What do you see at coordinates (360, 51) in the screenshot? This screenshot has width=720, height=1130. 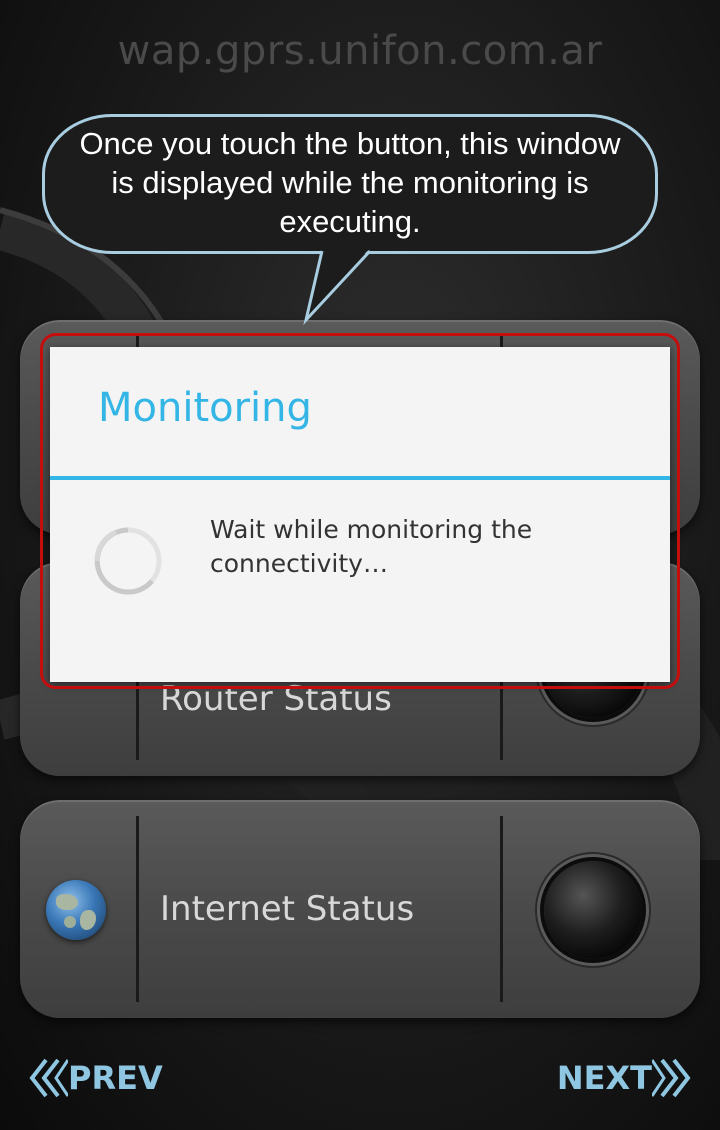 I see `apn-title: wap.gprs.unifon.com.ar` at bounding box center [360, 51].